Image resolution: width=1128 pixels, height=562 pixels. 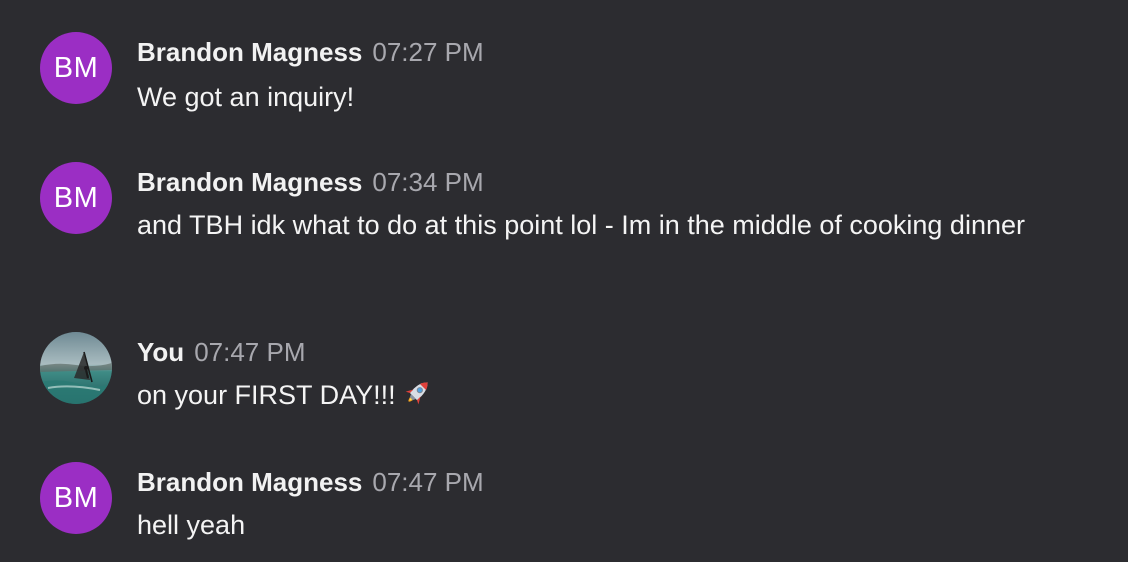 I want to click on message-header: Brandon Magness 07:47 PM, so click(x=310, y=484).